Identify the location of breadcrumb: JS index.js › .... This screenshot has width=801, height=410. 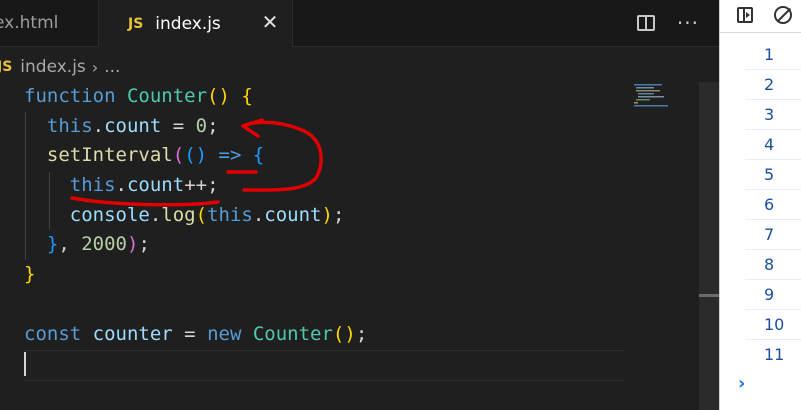
(60, 67).